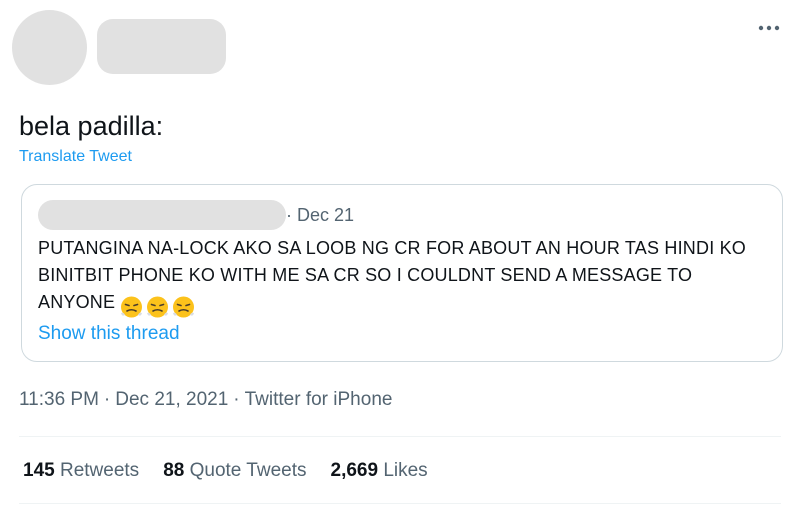 The height and width of the screenshot is (506, 800). What do you see at coordinates (75, 157) in the screenshot?
I see `translate-tweet-link: Translate Tweet` at bounding box center [75, 157].